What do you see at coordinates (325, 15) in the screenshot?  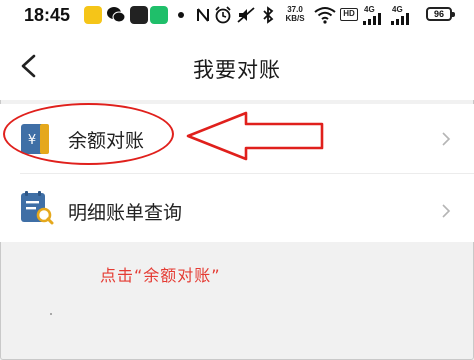 I see `wifi-icon` at bounding box center [325, 15].